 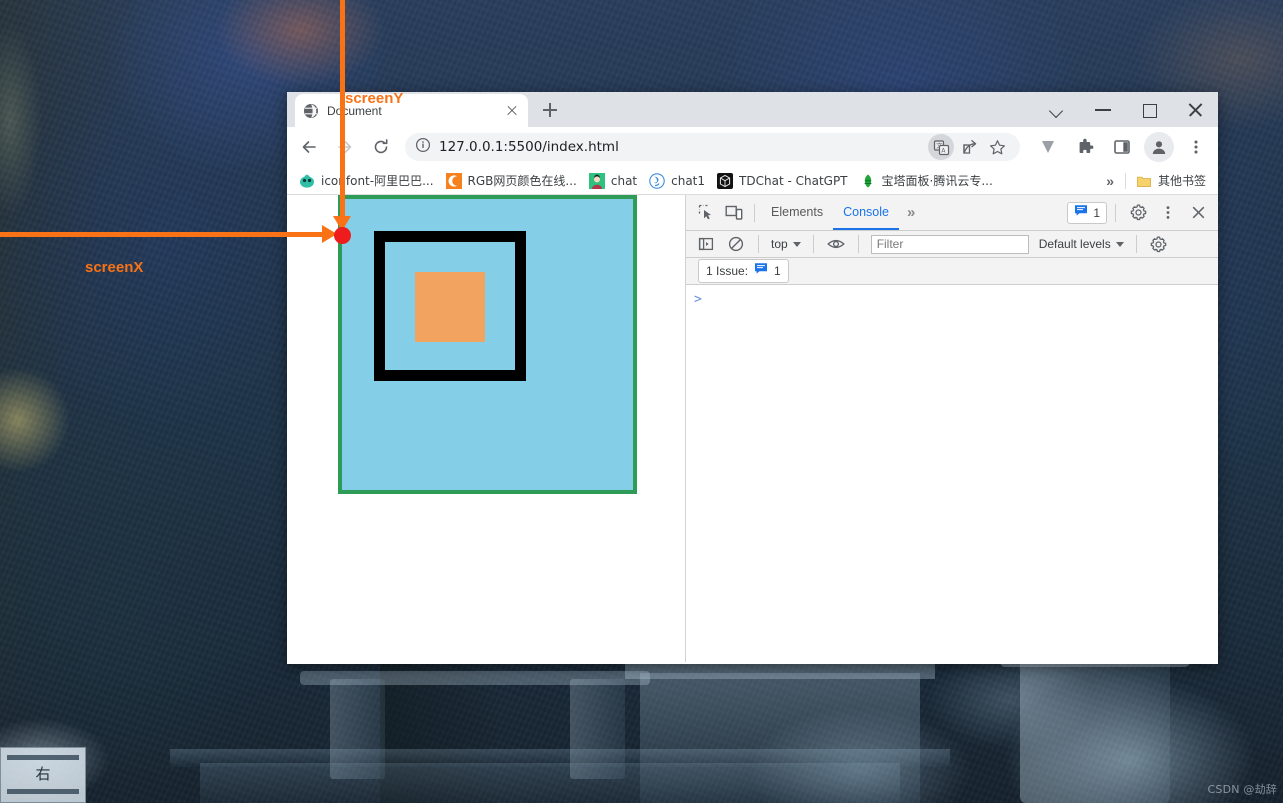 I want to click on chat-avatar-favicon, so click(x=596, y=180).